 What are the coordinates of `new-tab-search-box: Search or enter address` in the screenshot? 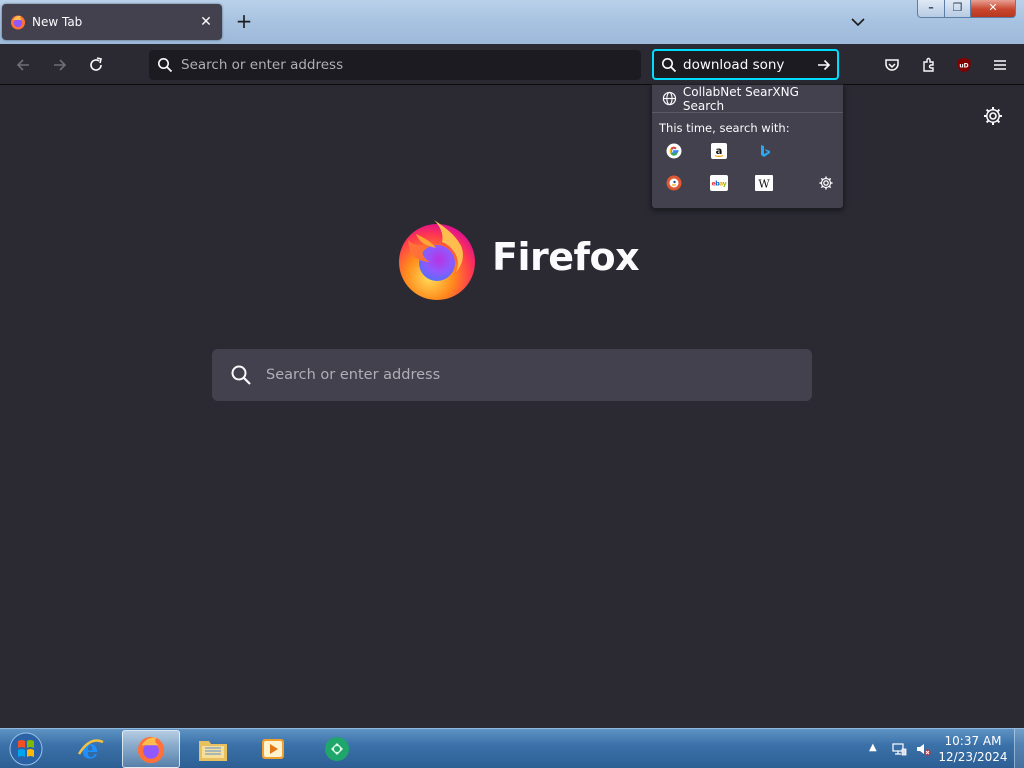 It's located at (512, 375).